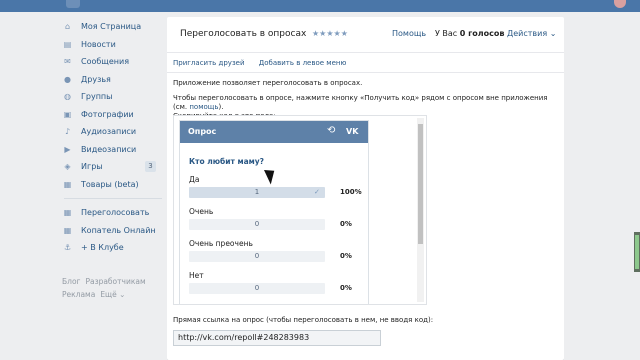  Describe the element at coordinates (109, 132) in the screenshot. I see `sidebar-item-label: Аудиозаписи` at that location.